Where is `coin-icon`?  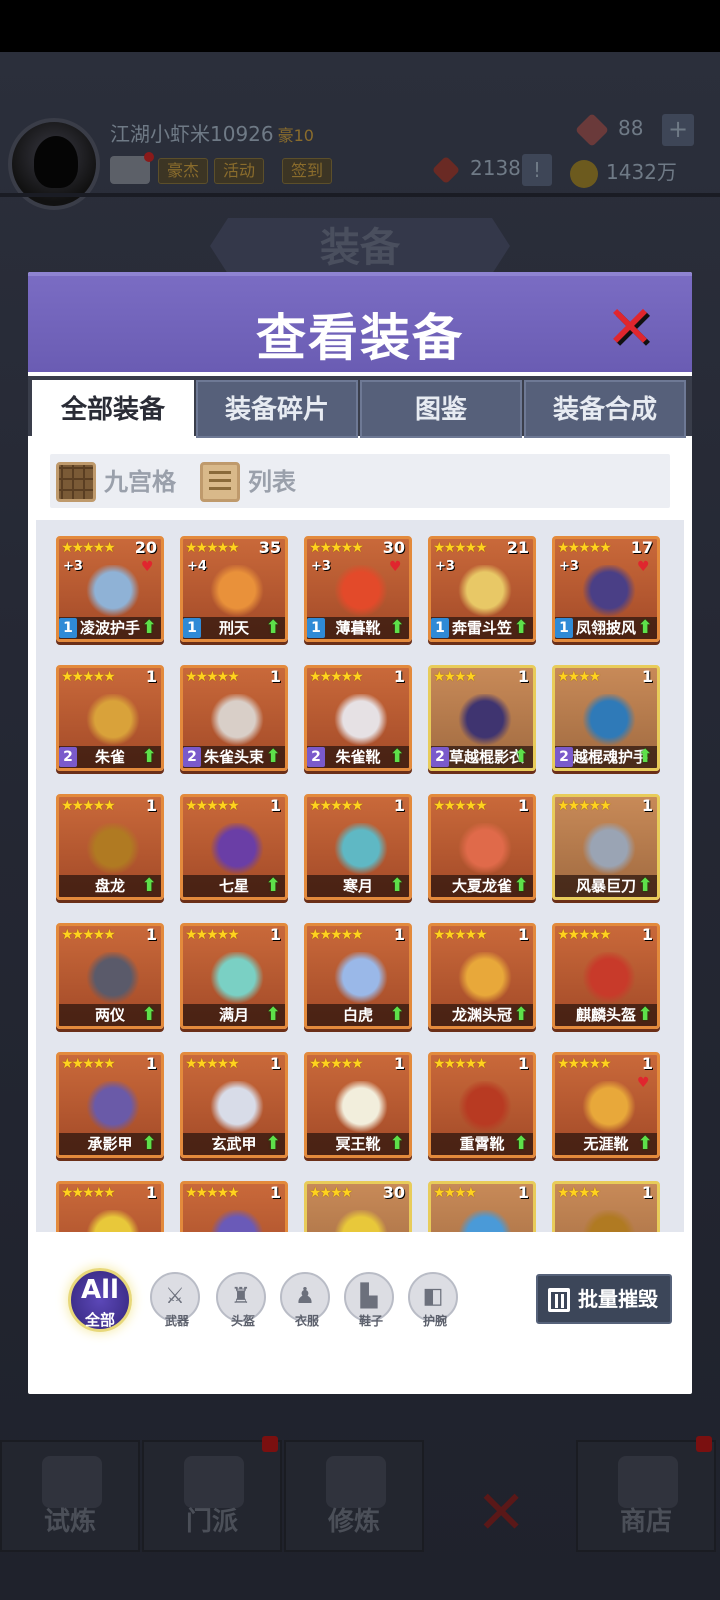
coin-icon is located at coordinates (584, 173).